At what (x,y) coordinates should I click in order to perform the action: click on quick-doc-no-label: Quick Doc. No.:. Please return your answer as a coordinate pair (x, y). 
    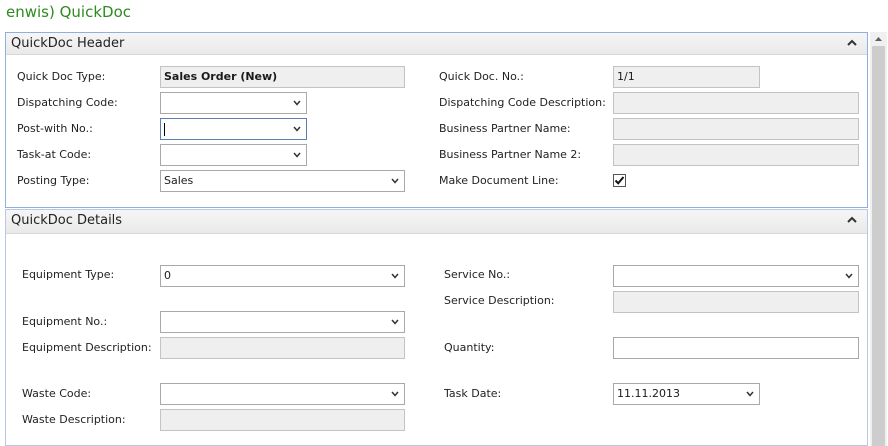
    Looking at the image, I should click on (481, 76).